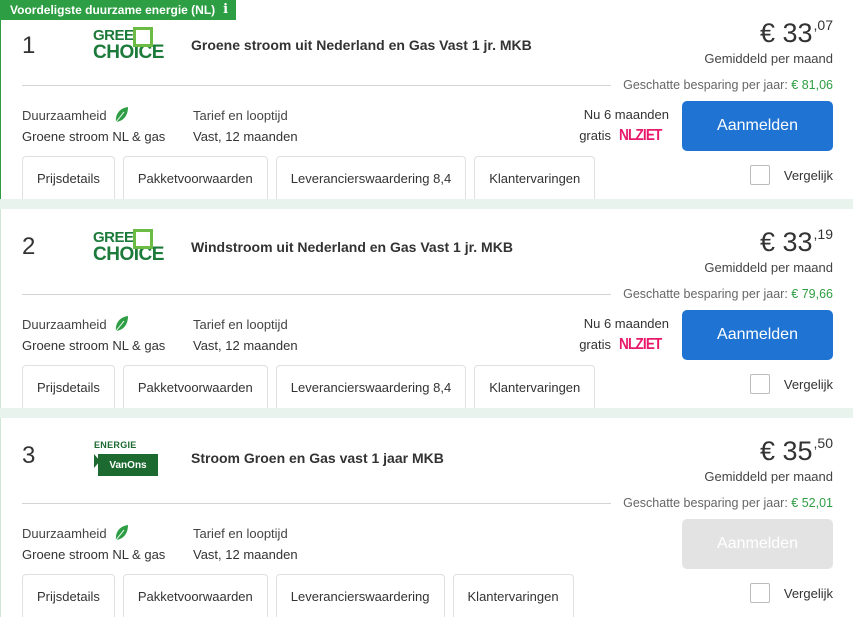 This screenshot has width=853, height=617. What do you see at coordinates (757, 544) in the screenshot?
I see `signup-button-disabled: Aanmelden` at bounding box center [757, 544].